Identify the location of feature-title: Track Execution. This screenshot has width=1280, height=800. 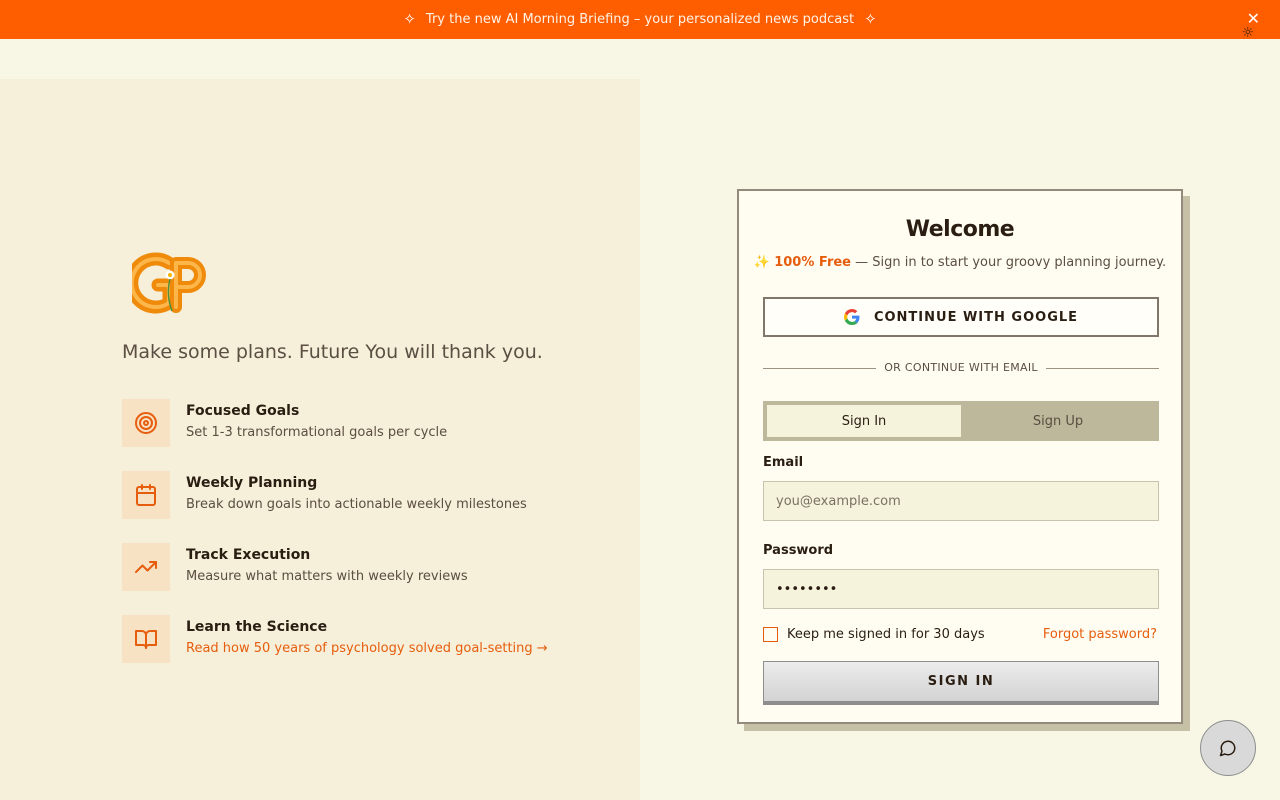
(248, 555).